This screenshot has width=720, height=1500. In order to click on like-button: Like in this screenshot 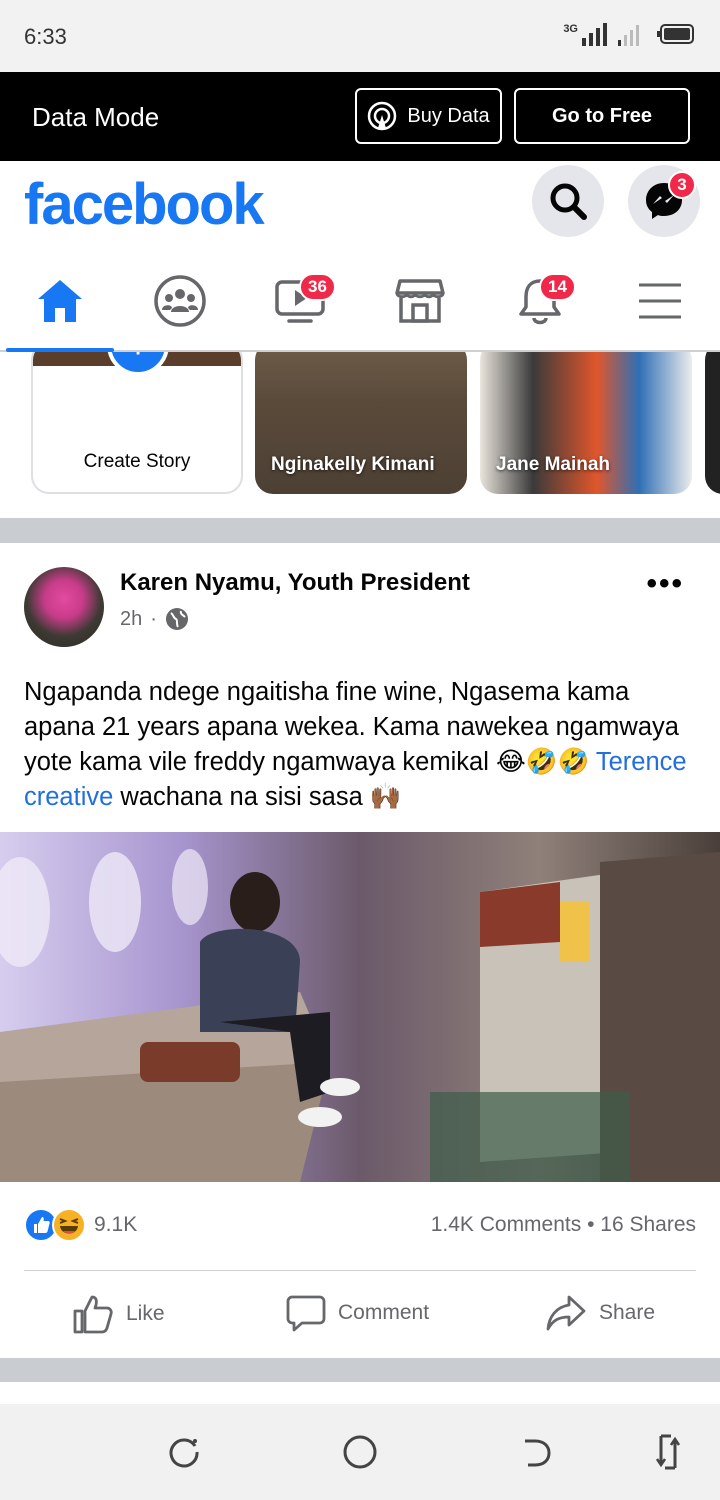, I will do `click(118, 1314)`.